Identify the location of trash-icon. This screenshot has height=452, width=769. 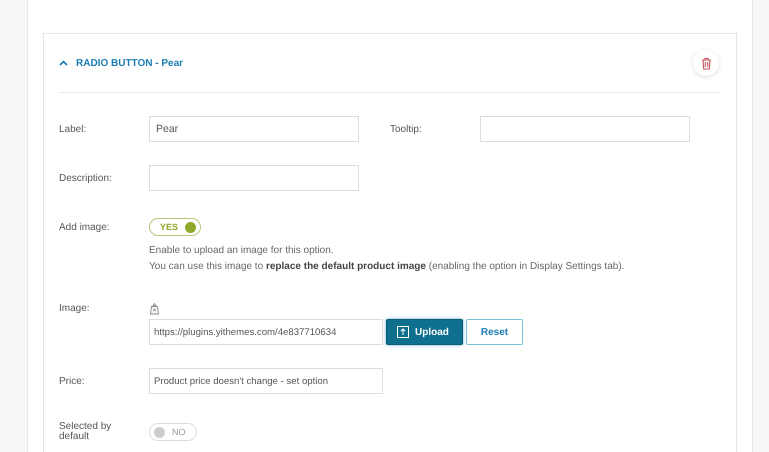
(706, 63).